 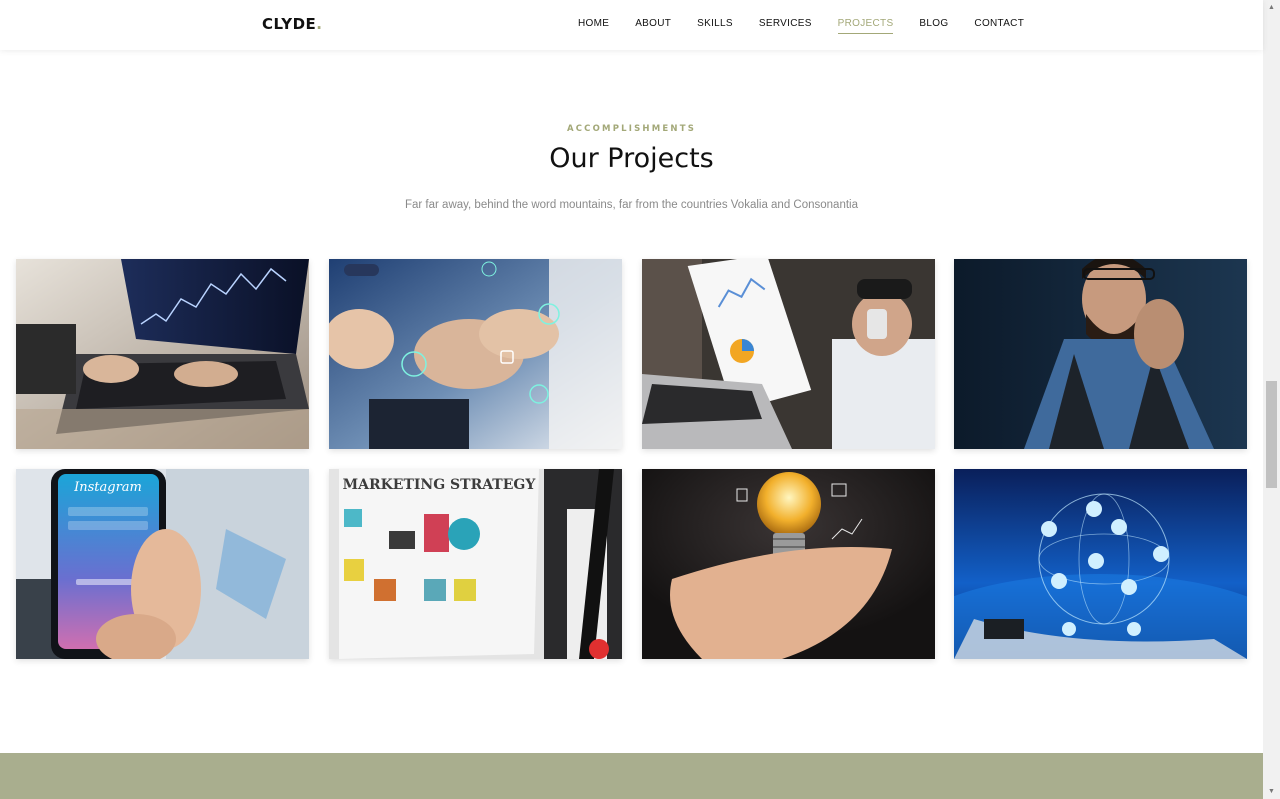 What do you see at coordinates (631, 129) in the screenshot?
I see `section-subheading: ACCOMPLISHMENTS` at bounding box center [631, 129].